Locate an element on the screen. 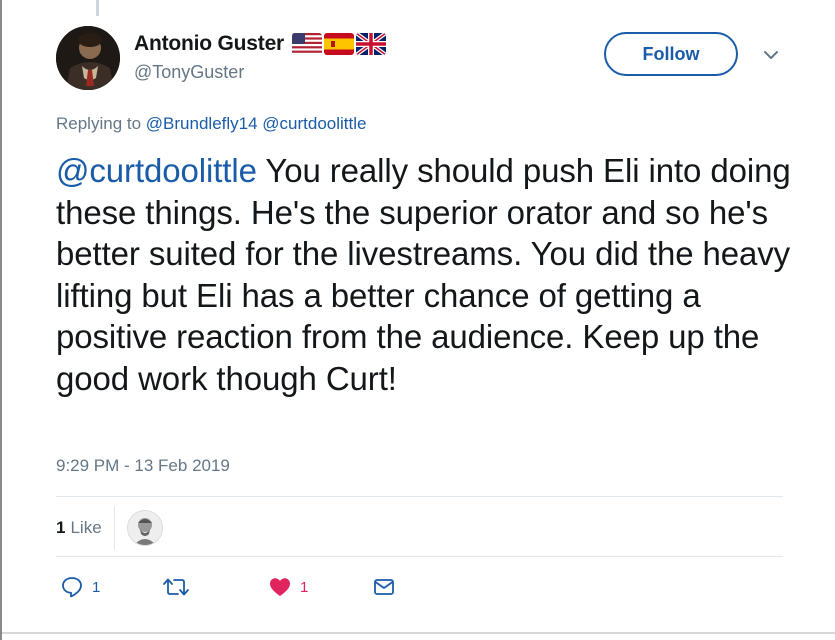 Image resolution: width=835 pixels, height=640 pixels. retweet-icon is located at coordinates (176, 587).